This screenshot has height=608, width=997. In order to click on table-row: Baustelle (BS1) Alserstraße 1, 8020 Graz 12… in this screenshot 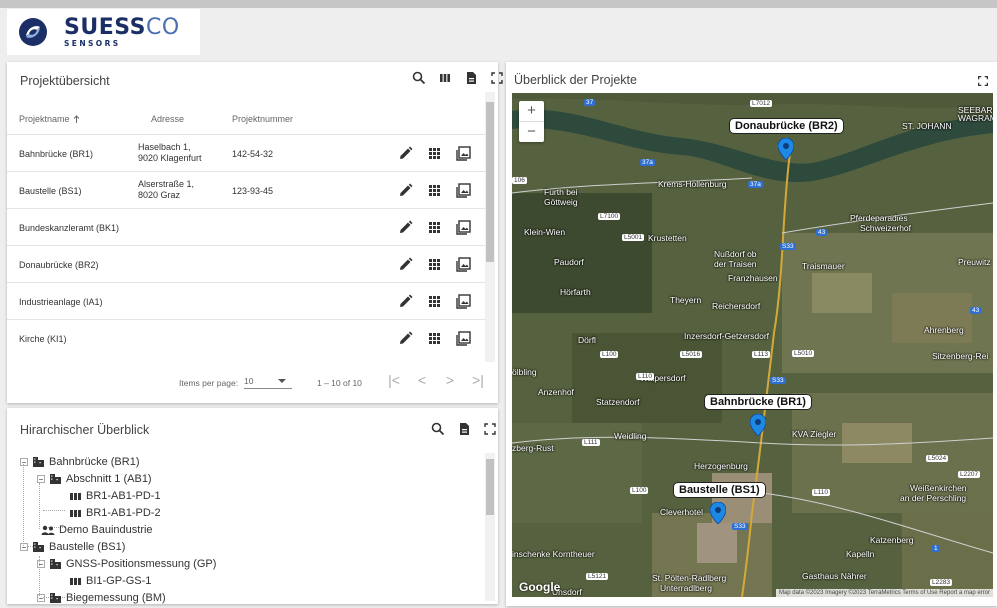, I will do `click(247, 189)`.